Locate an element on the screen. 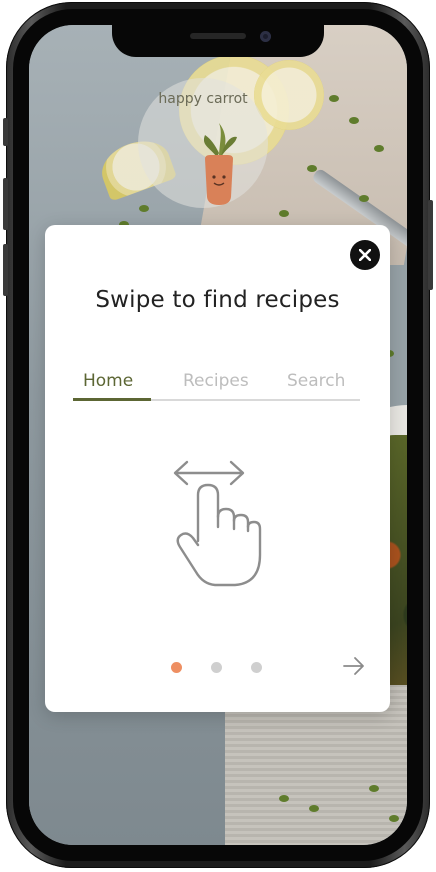 The image size is (436, 872). arrow-right-icon is located at coordinates (353, 665).